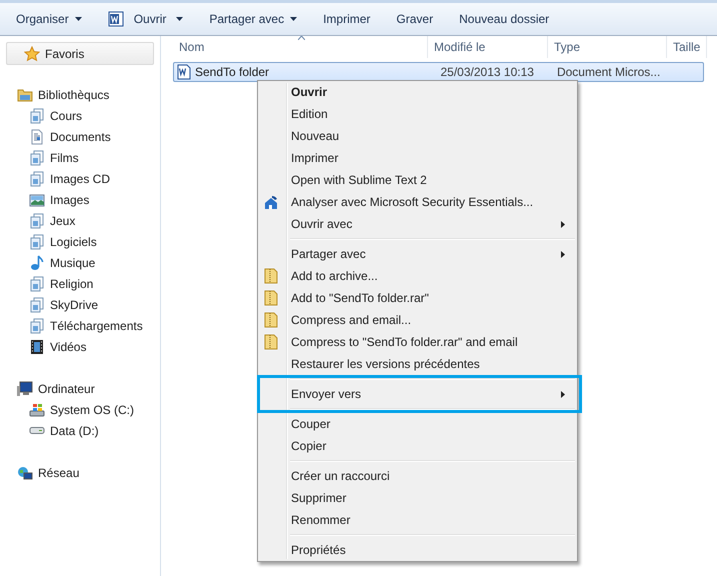 This screenshot has width=717, height=576. I want to click on sidebar-item: Images CD, so click(80, 178).